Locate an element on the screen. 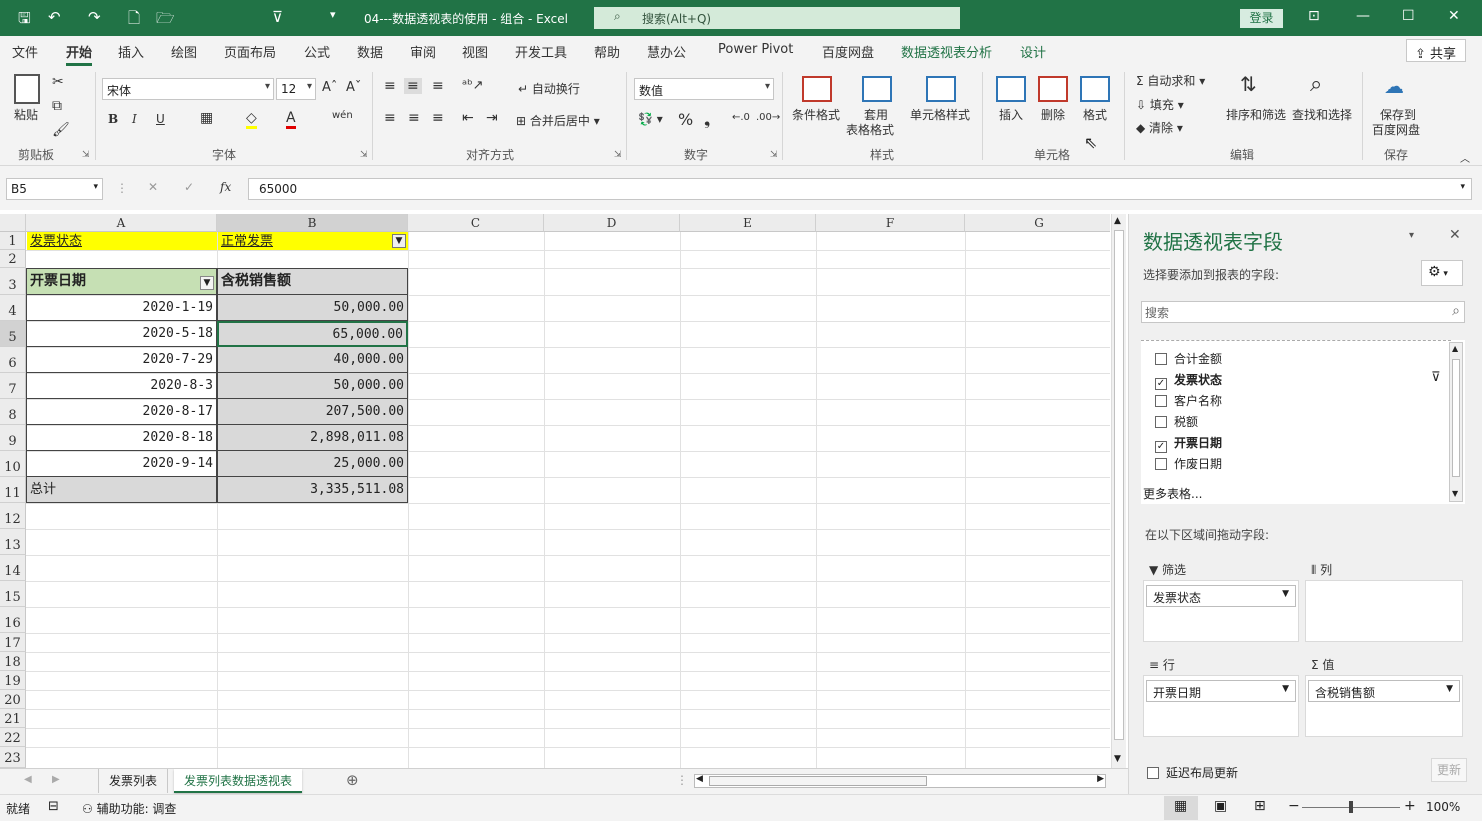  tab-file: 文件 is located at coordinates (25, 51).